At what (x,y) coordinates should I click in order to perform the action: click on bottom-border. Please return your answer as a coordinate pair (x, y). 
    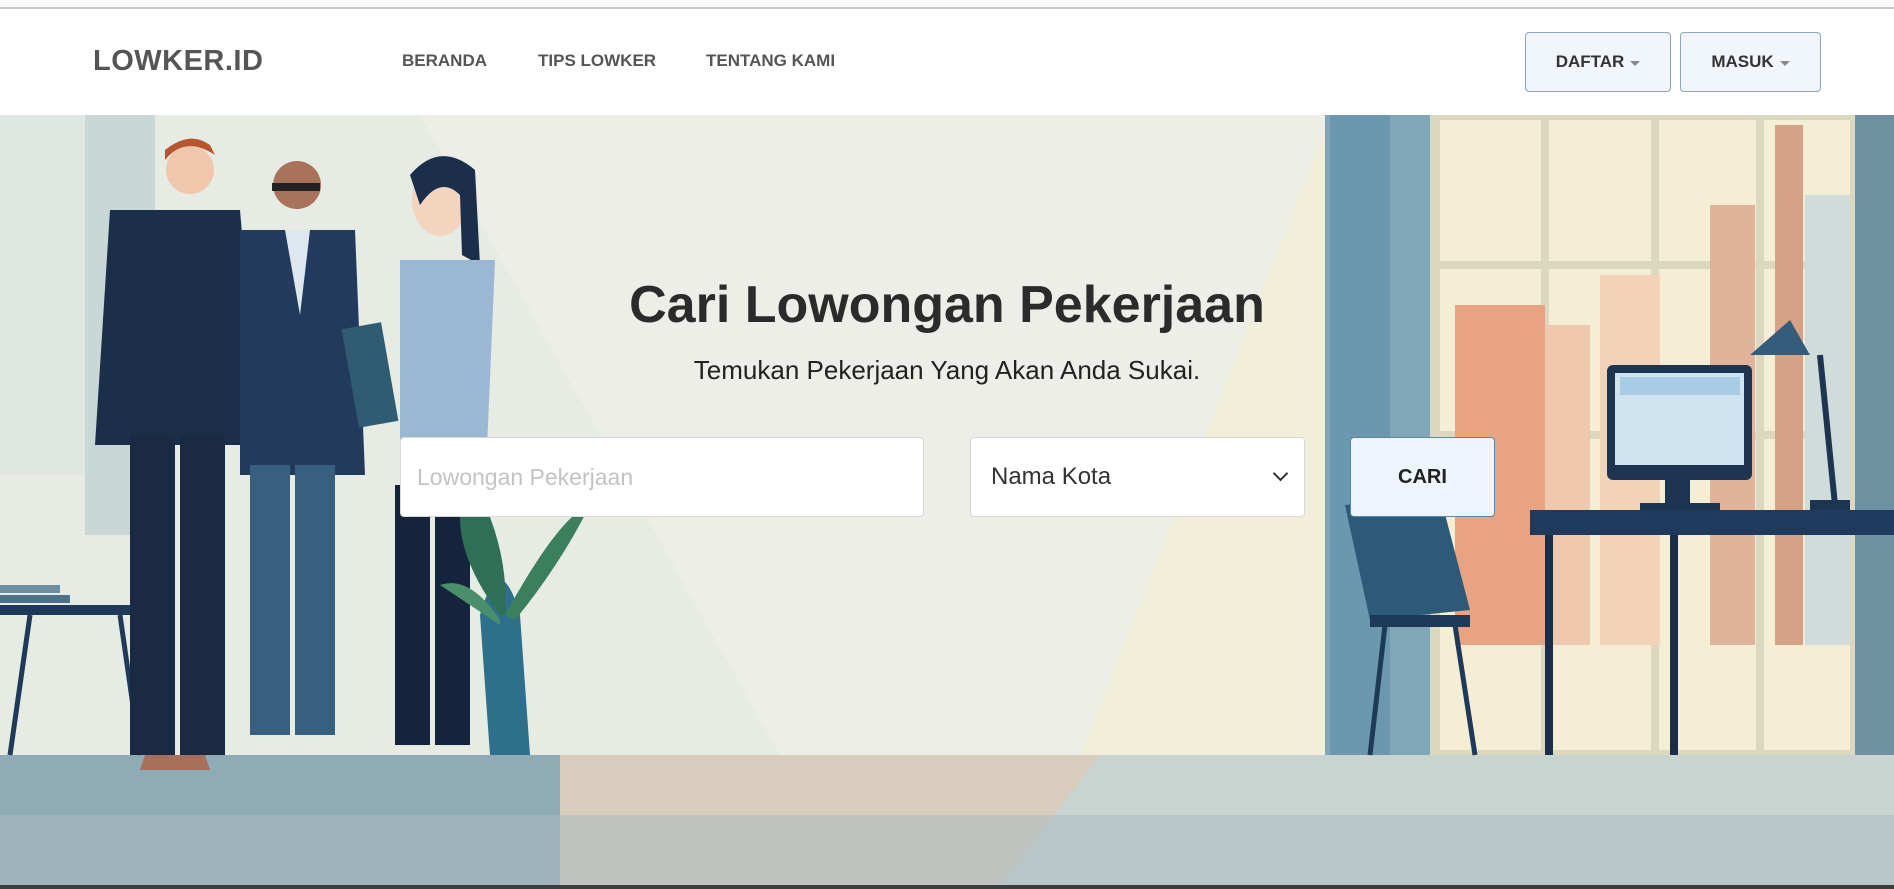
    Looking at the image, I should click on (947, 887).